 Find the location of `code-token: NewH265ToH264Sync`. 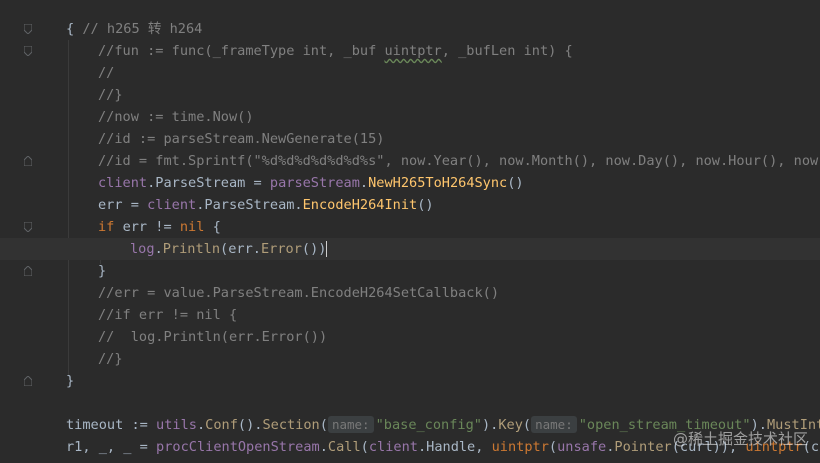

code-token: NewH265ToH264Sync is located at coordinates (438, 183).